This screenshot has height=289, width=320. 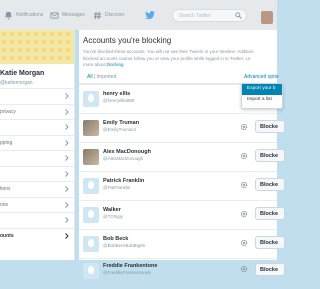 I want to click on blocked-account-row: Alex MacDonough @AlexMacDonough Blocke, so click(x=182, y=156).